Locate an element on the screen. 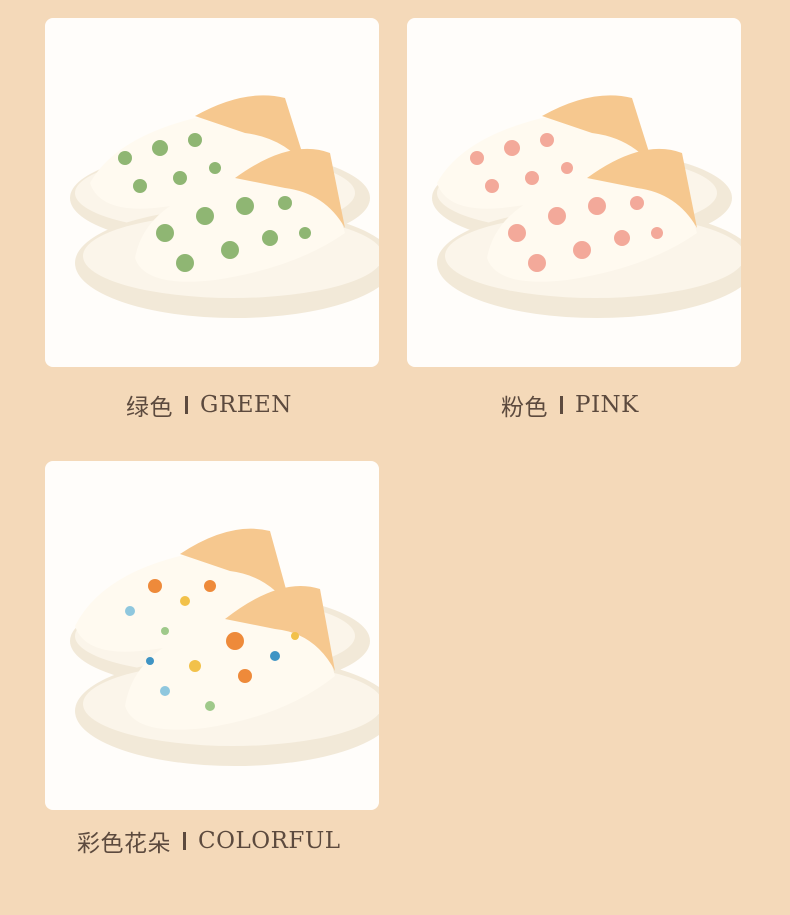 This screenshot has width=790, height=915. caption-pink-zh: 粉色 is located at coordinates (524, 408).